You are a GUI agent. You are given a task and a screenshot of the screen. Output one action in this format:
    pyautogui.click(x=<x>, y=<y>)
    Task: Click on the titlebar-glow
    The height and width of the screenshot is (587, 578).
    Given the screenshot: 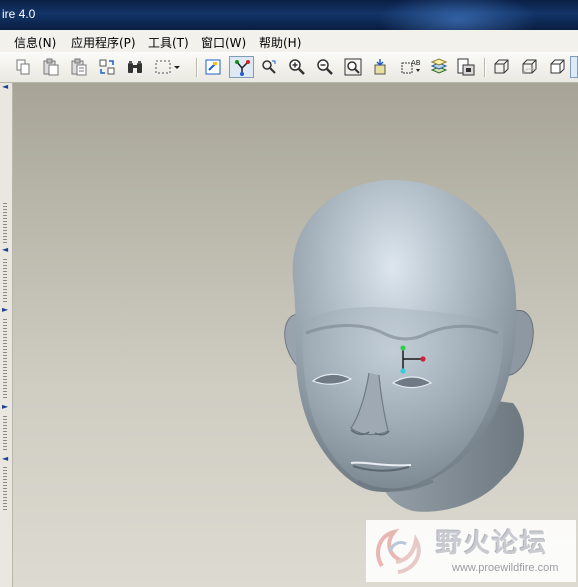 What is the action you would take?
    pyautogui.click(x=458, y=15)
    